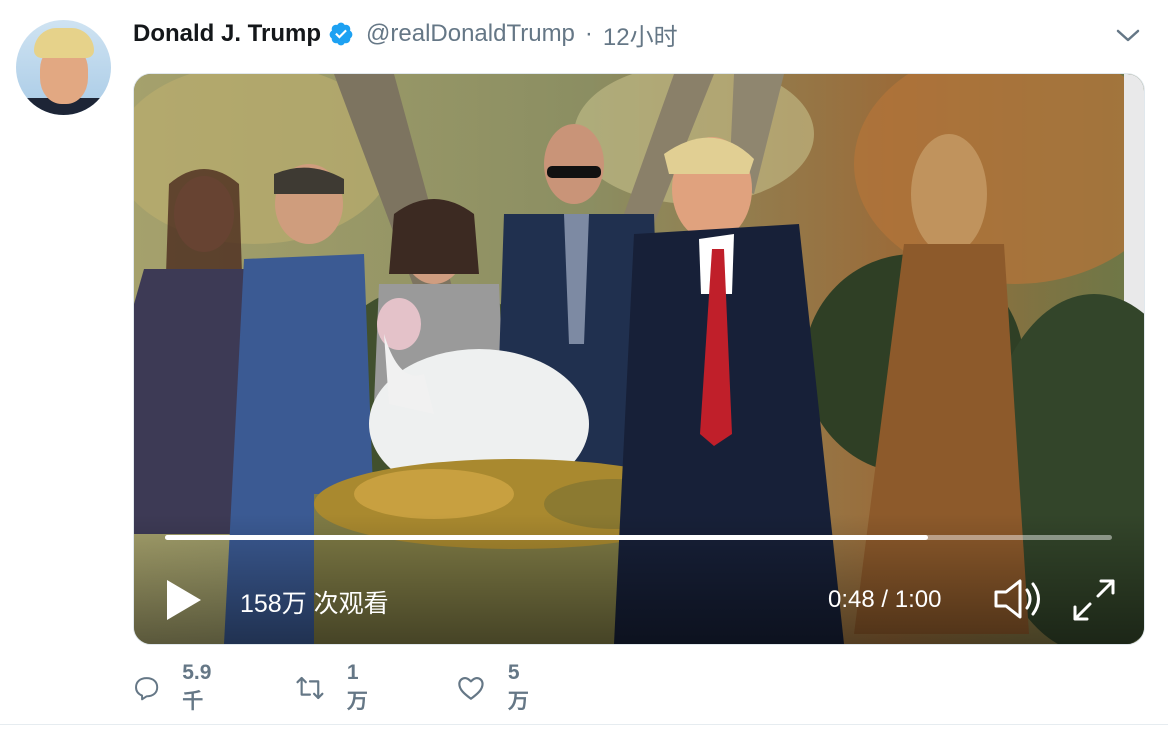 The height and width of the screenshot is (730, 1168). What do you see at coordinates (63, 67) in the screenshot?
I see `avatar` at bounding box center [63, 67].